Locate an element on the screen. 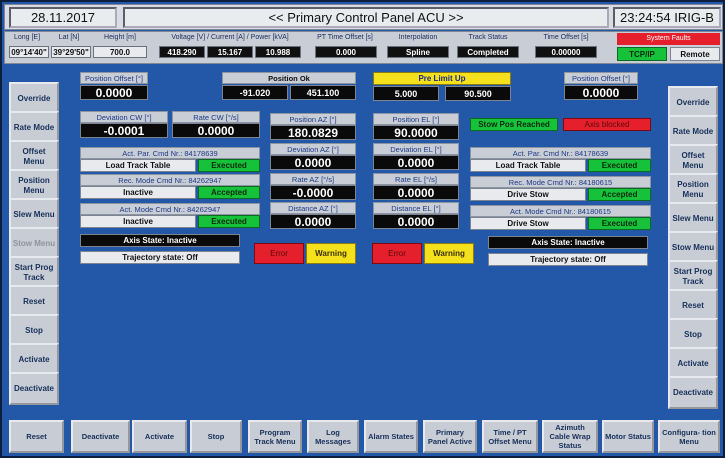 The width and height of the screenshot is (725, 458). deviation-el-label: Deviation EL [°] is located at coordinates (416, 149).